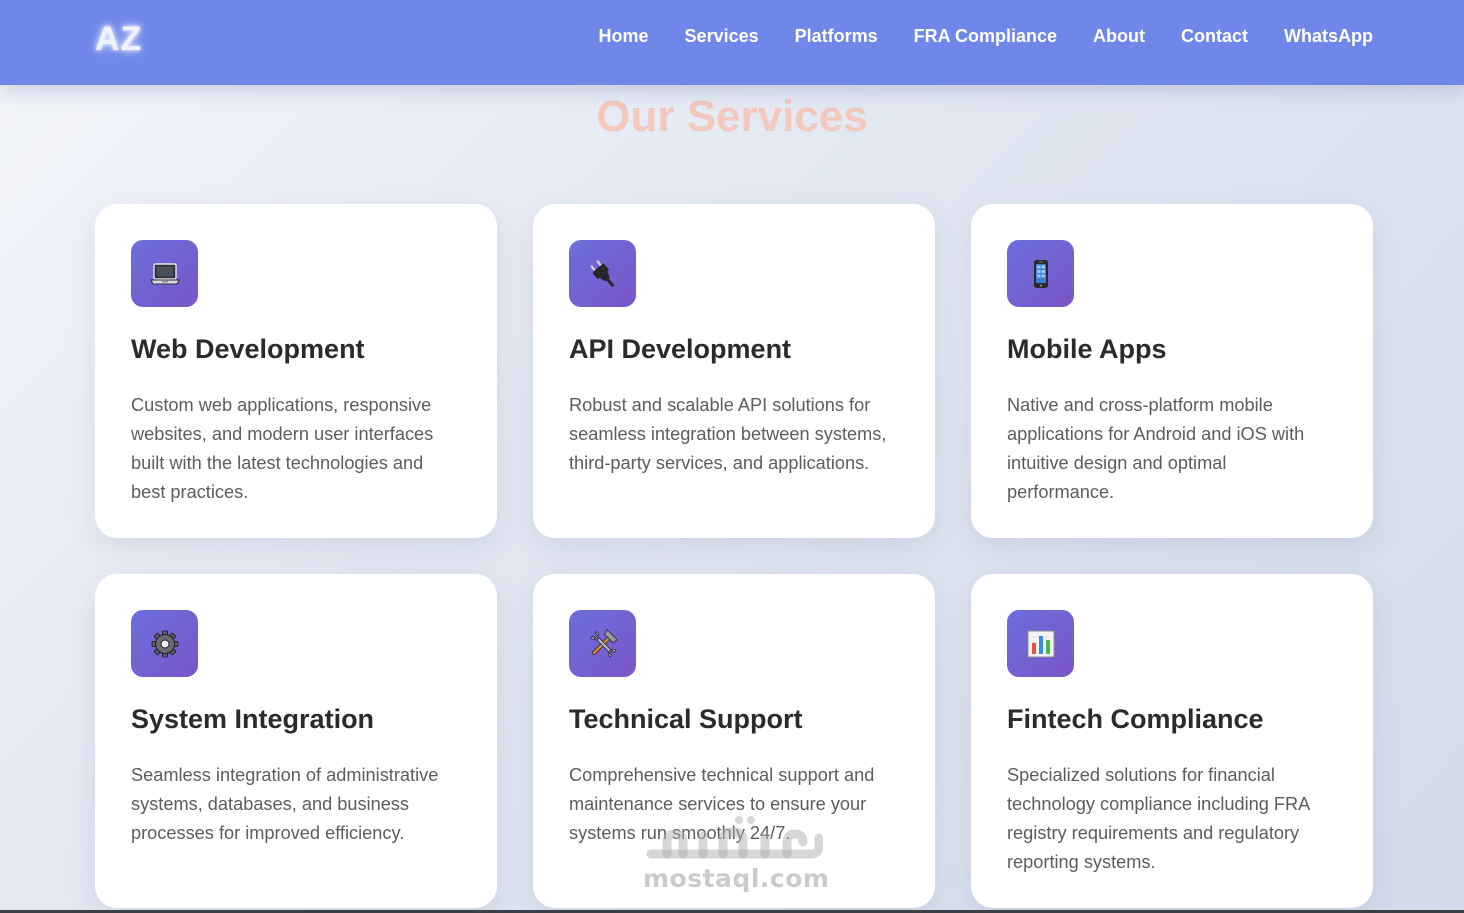 Image resolution: width=1464 pixels, height=913 pixels. What do you see at coordinates (602, 643) in the screenshot?
I see `tools-icon` at bounding box center [602, 643].